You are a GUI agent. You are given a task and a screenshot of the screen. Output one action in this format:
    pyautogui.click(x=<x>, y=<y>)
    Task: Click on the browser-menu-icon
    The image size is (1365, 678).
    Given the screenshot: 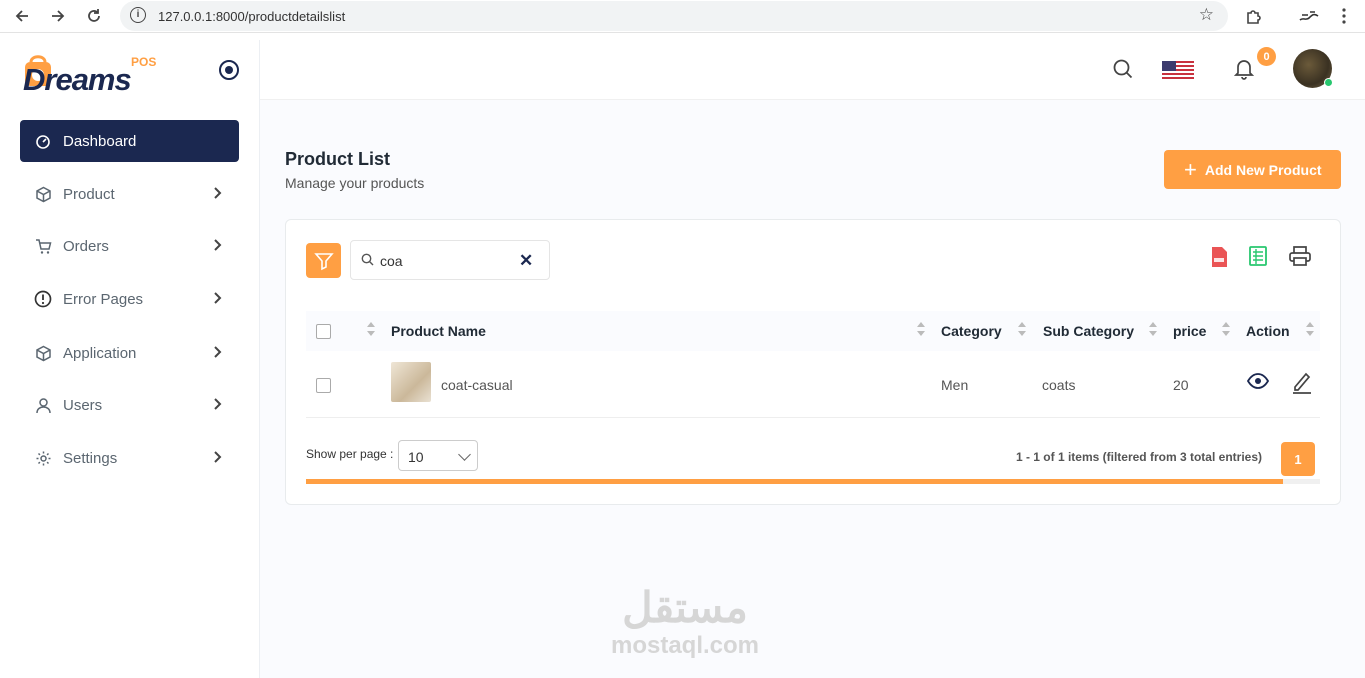 What is the action you would take?
    pyautogui.click(x=1344, y=16)
    